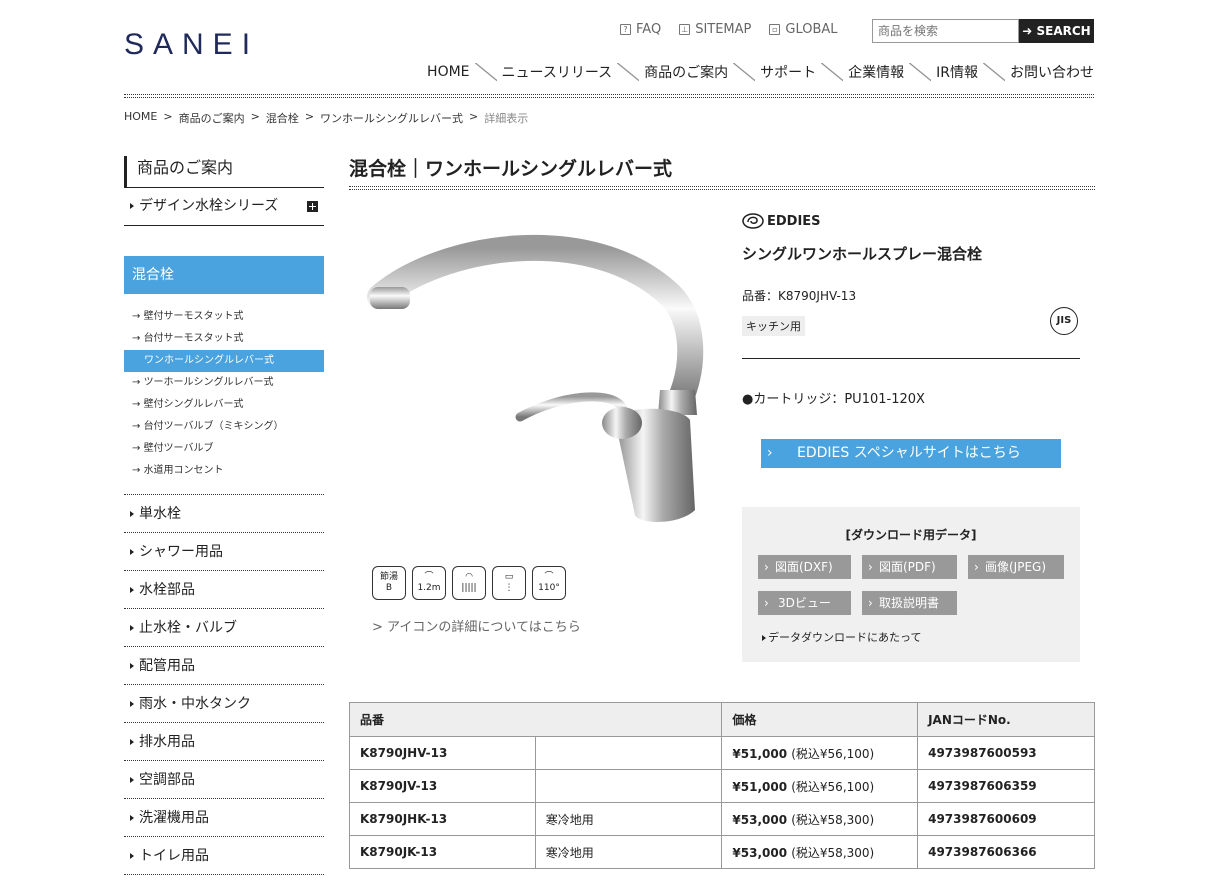 The height and width of the screenshot is (883, 1210). What do you see at coordinates (224, 628) in the screenshot?
I see `sidebar-item-category: 止水栓・バルブ` at bounding box center [224, 628].